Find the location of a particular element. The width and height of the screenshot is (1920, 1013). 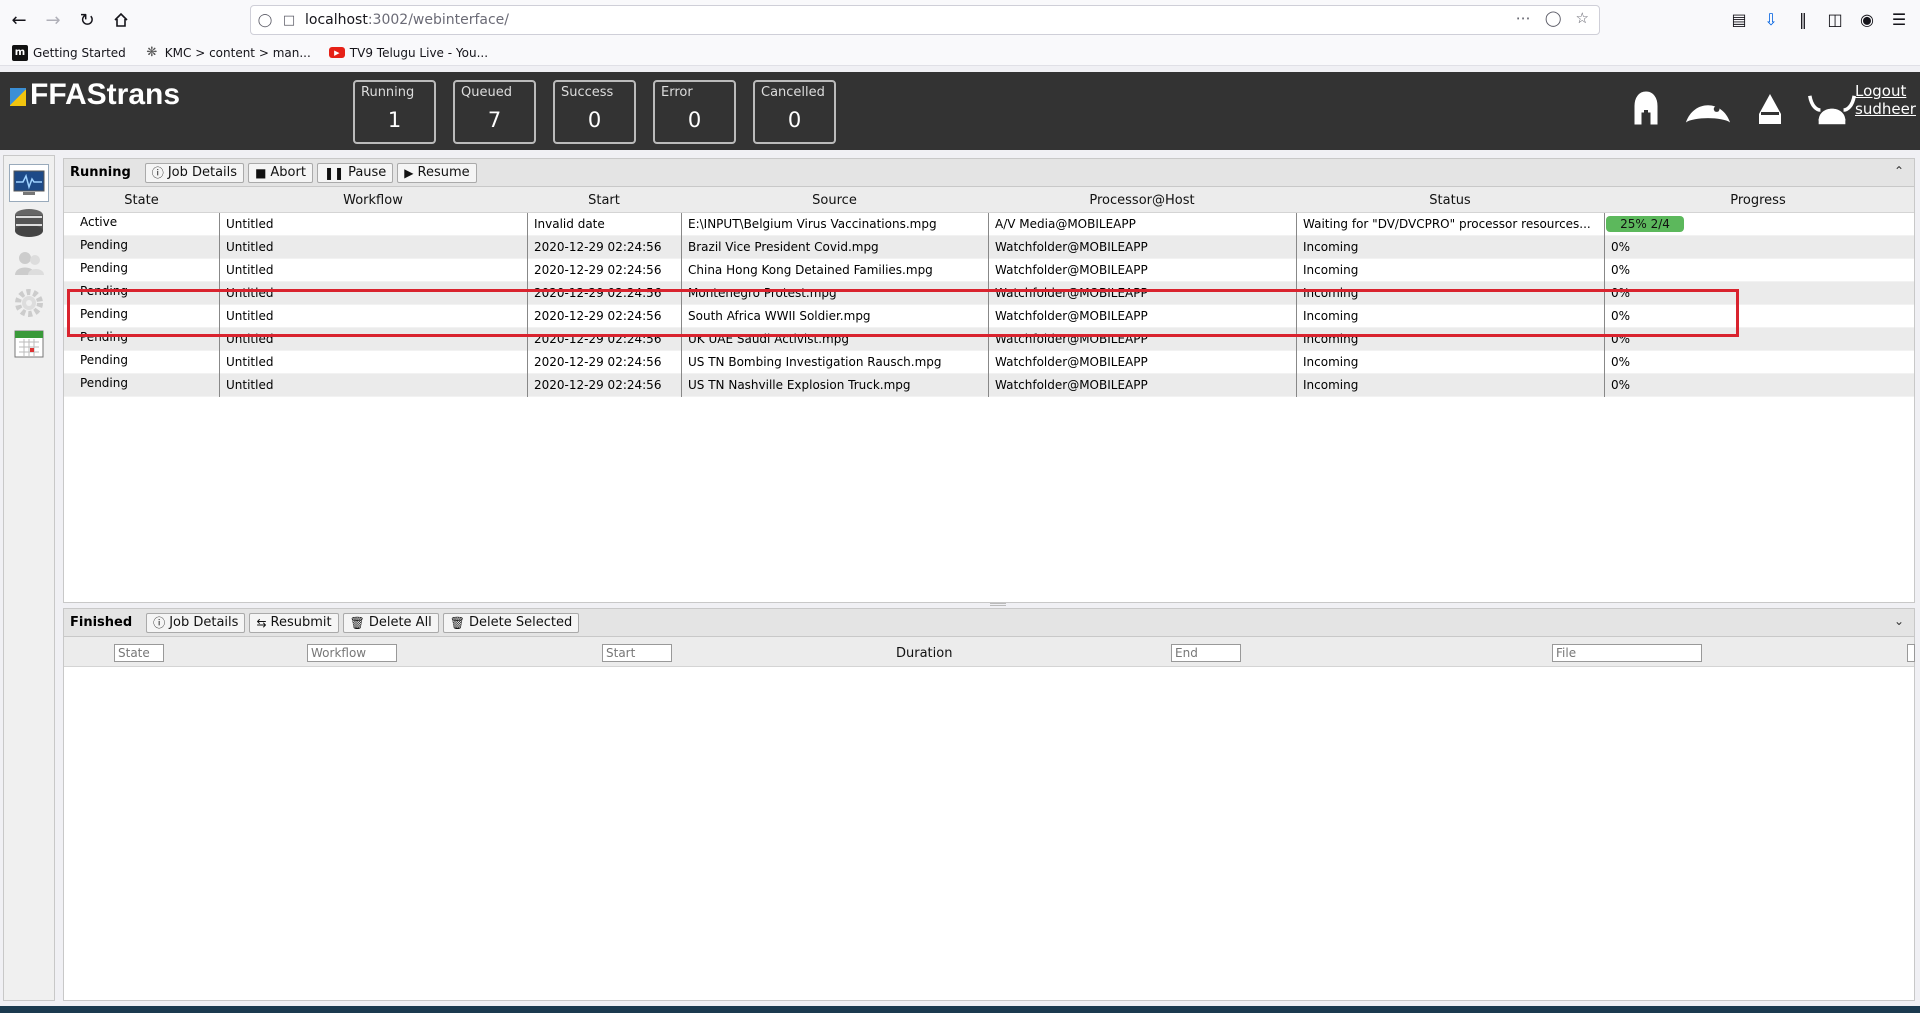

knight-helmet-icon is located at coordinates (1770, 110).